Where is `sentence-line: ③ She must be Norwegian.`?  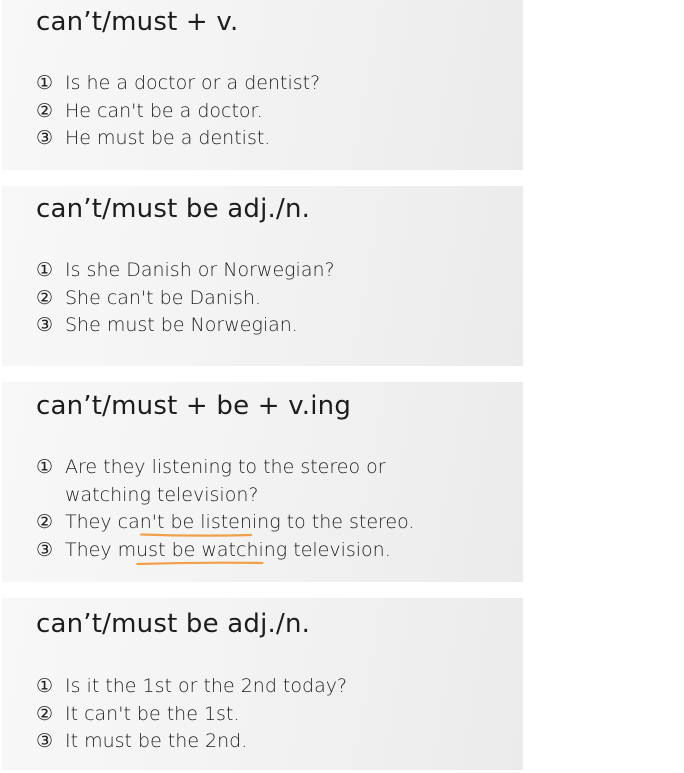
sentence-line: ③ She must be Norwegian. is located at coordinates (185, 326).